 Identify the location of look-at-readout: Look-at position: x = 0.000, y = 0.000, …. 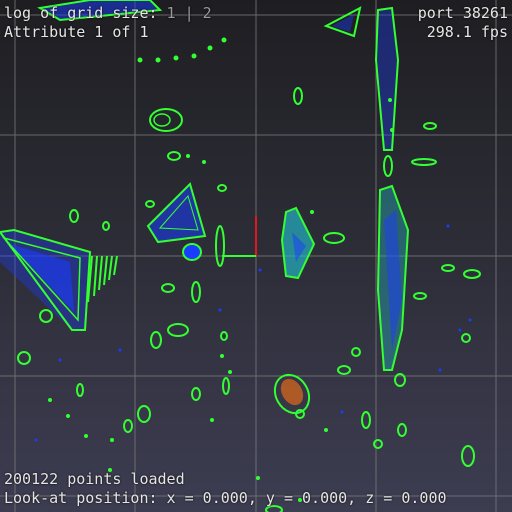
(225, 498).